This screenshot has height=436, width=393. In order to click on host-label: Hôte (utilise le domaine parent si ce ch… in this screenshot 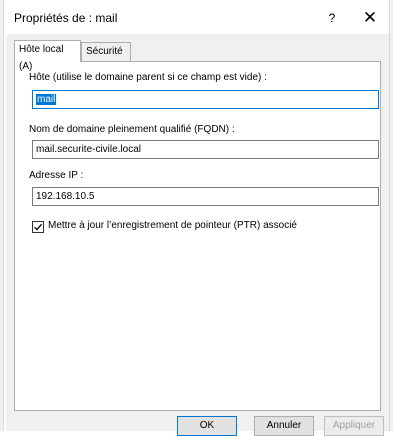, I will do `click(148, 77)`.